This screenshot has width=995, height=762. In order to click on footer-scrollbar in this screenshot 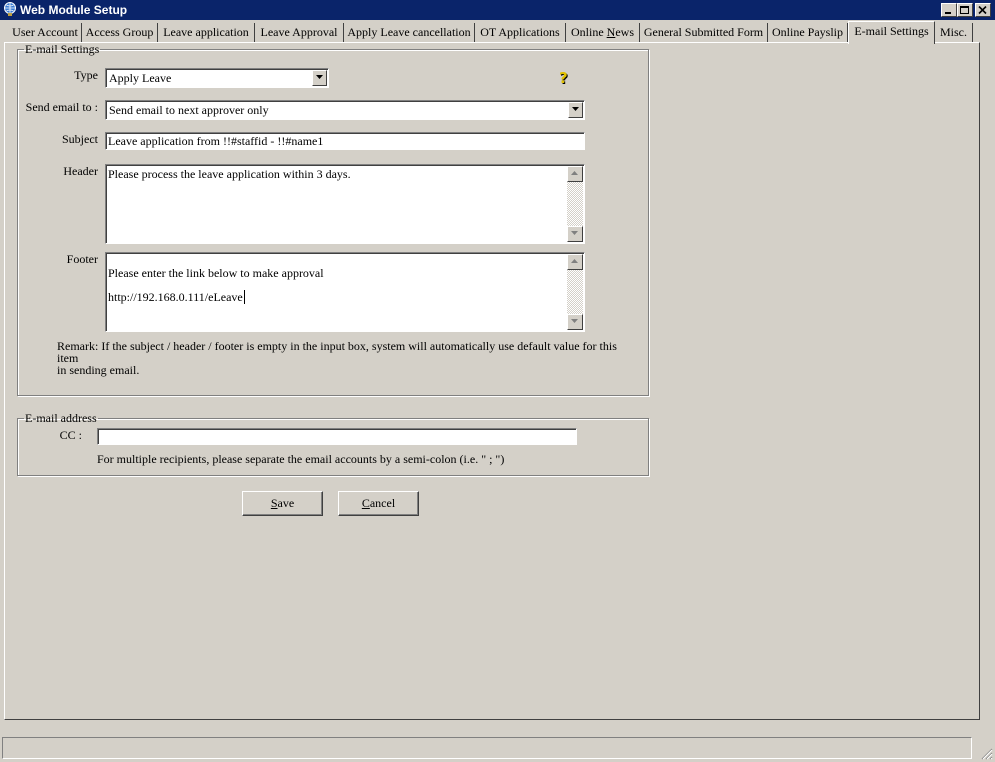, I will do `click(575, 292)`.